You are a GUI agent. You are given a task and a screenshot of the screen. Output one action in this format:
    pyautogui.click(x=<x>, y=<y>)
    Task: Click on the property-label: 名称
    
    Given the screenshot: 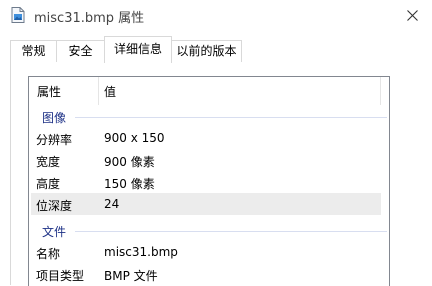 What is the action you would take?
    pyautogui.click(x=48, y=254)
    